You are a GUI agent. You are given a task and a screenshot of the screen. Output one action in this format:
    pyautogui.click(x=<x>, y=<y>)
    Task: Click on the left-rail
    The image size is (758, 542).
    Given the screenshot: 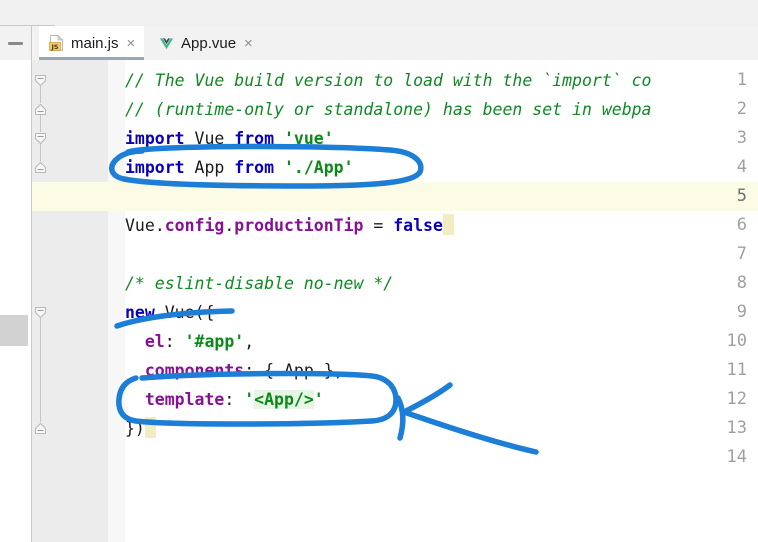 What is the action you would take?
    pyautogui.click(x=15, y=284)
    